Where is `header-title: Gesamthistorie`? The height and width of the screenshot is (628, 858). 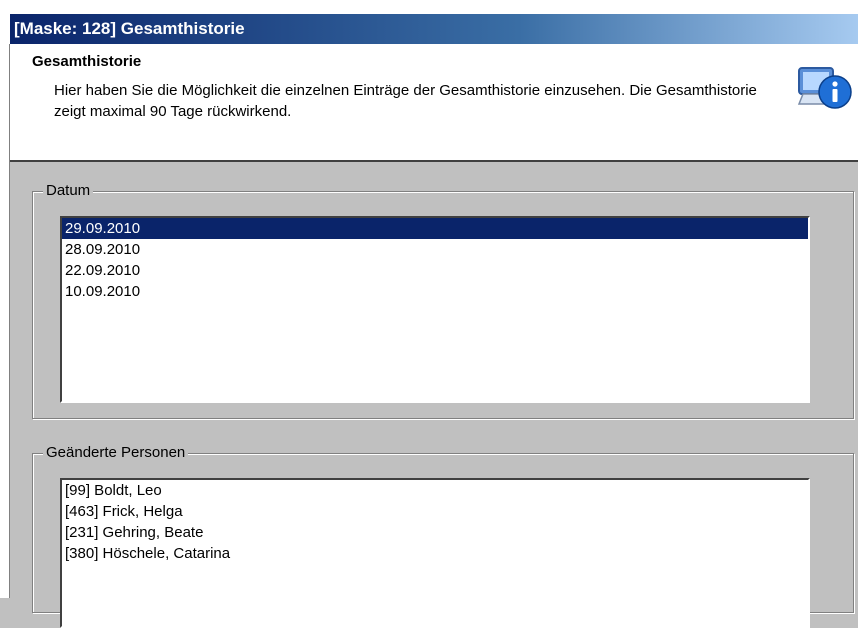 header-title: Gesamthistorie is located at coordinates (87, 61).